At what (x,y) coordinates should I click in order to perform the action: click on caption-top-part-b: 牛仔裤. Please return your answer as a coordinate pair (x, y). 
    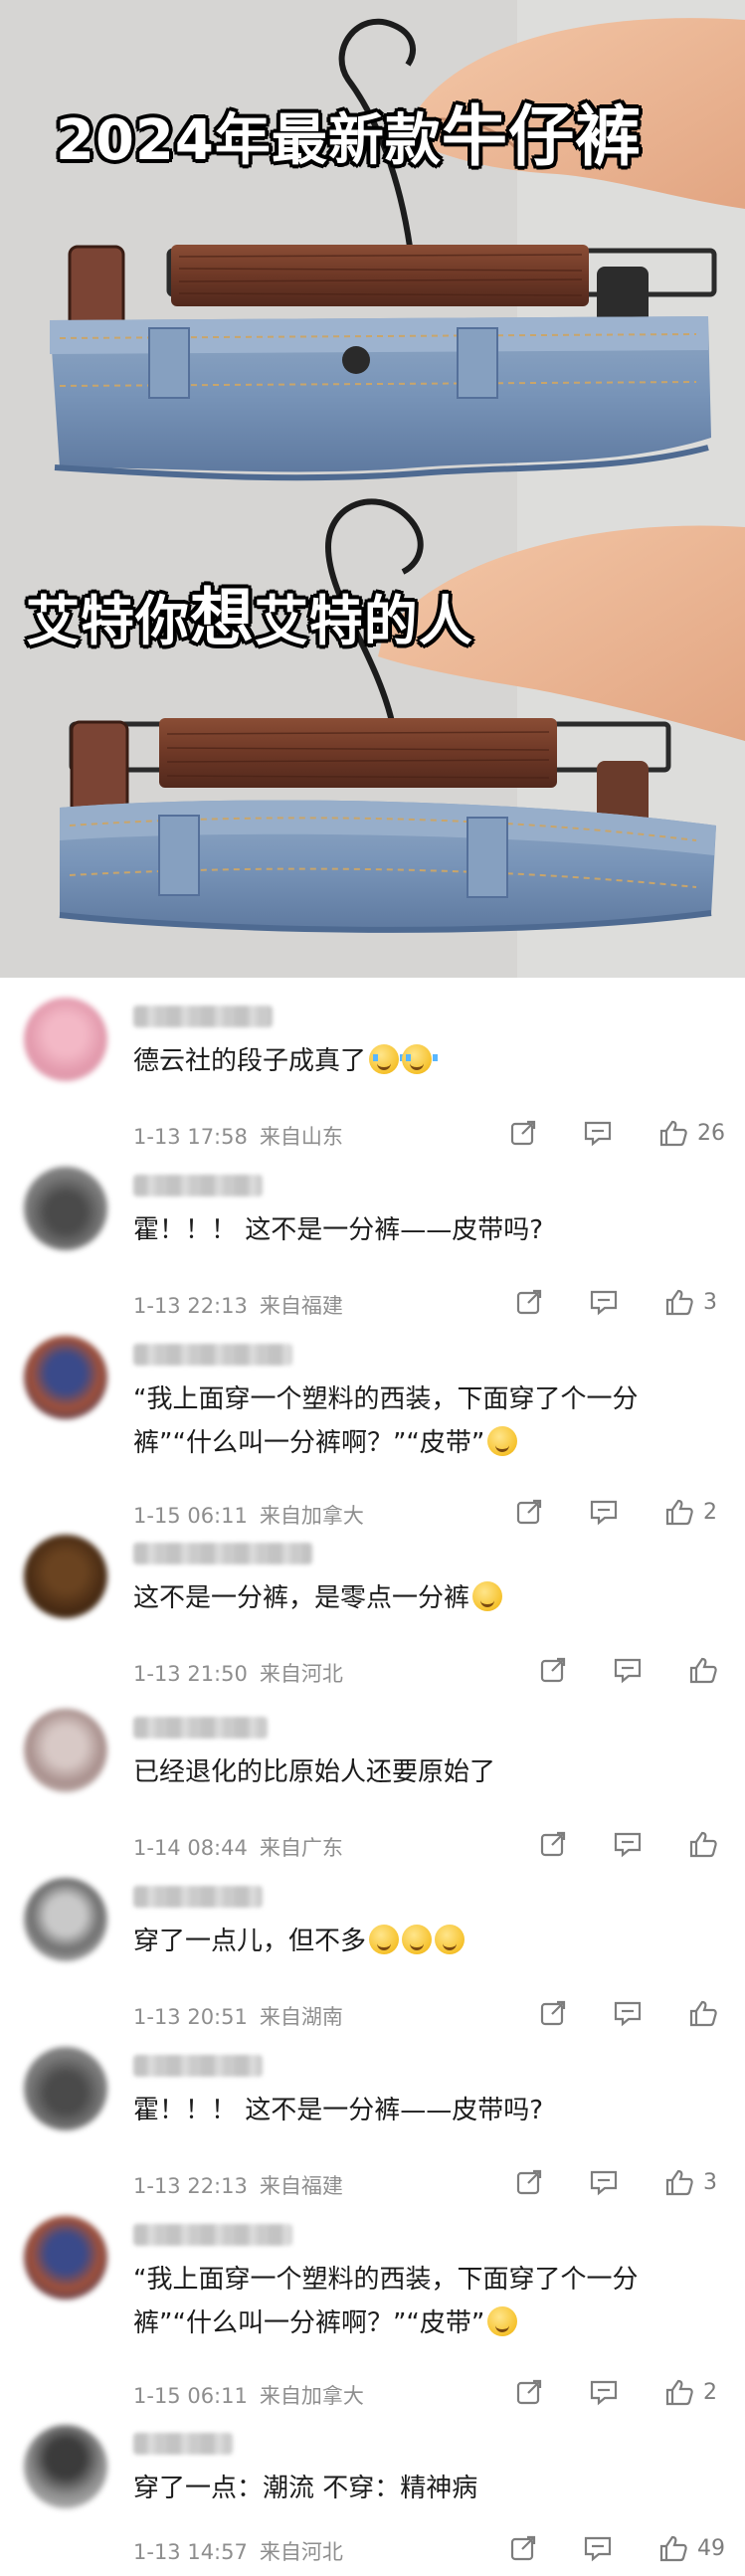
    Looking at the image, I should click on (542, 136).